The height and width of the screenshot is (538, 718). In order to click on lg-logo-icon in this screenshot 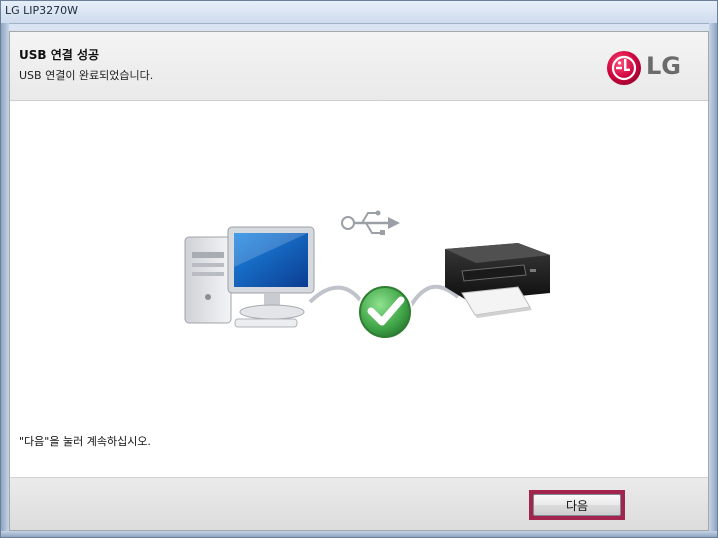, I will do `click(624, 68)`.